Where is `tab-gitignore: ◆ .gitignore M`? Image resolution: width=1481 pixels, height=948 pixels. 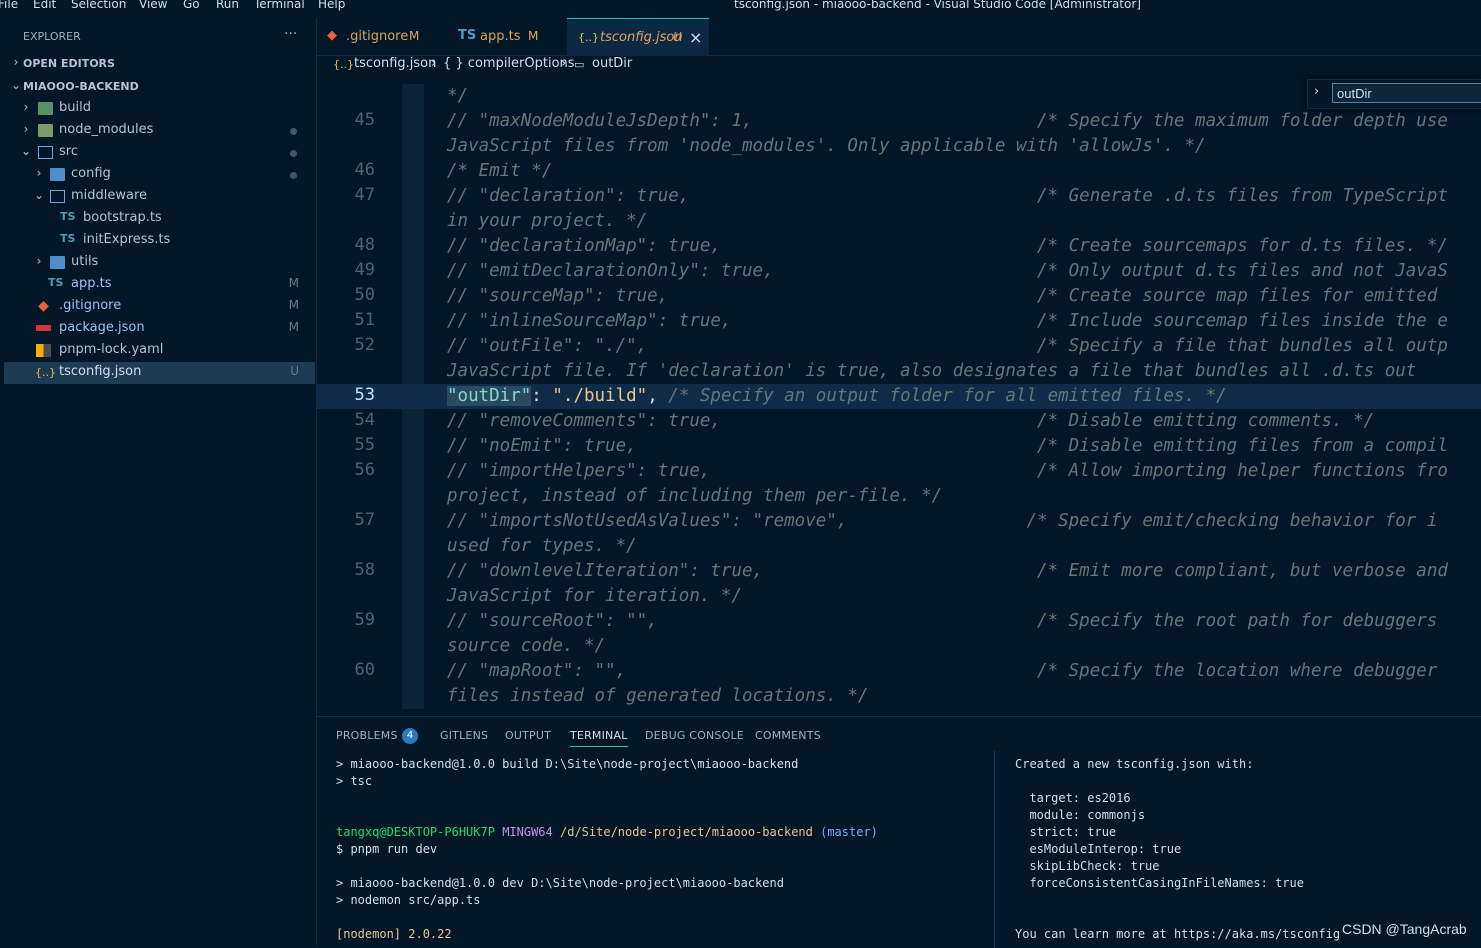 tab-gitignore: ◆ .gitignore M is located at coordinates (380, 36).